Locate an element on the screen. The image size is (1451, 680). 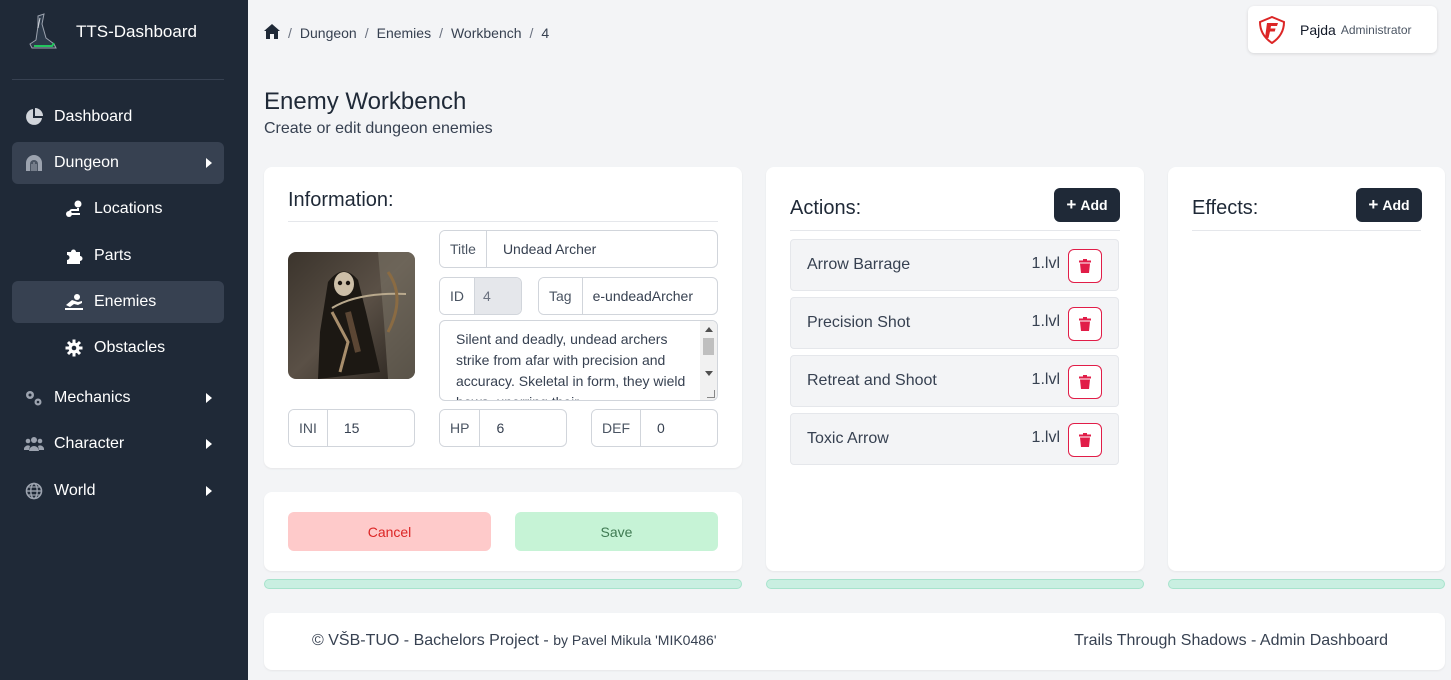
actions-divider is located at coordinates (955, 230).